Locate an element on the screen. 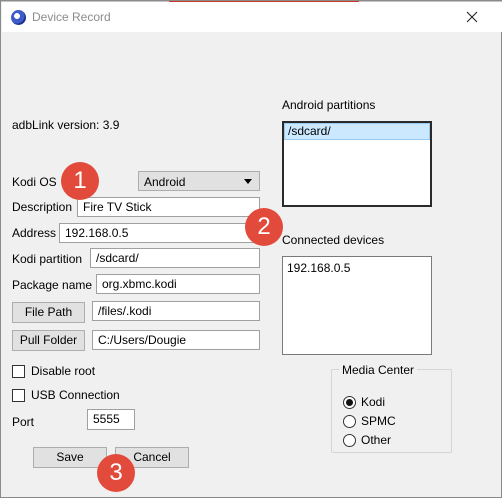 This screenshot has width=502, height=498. kodi-os-label: Kodi OS is located at coordinates (34, 182).